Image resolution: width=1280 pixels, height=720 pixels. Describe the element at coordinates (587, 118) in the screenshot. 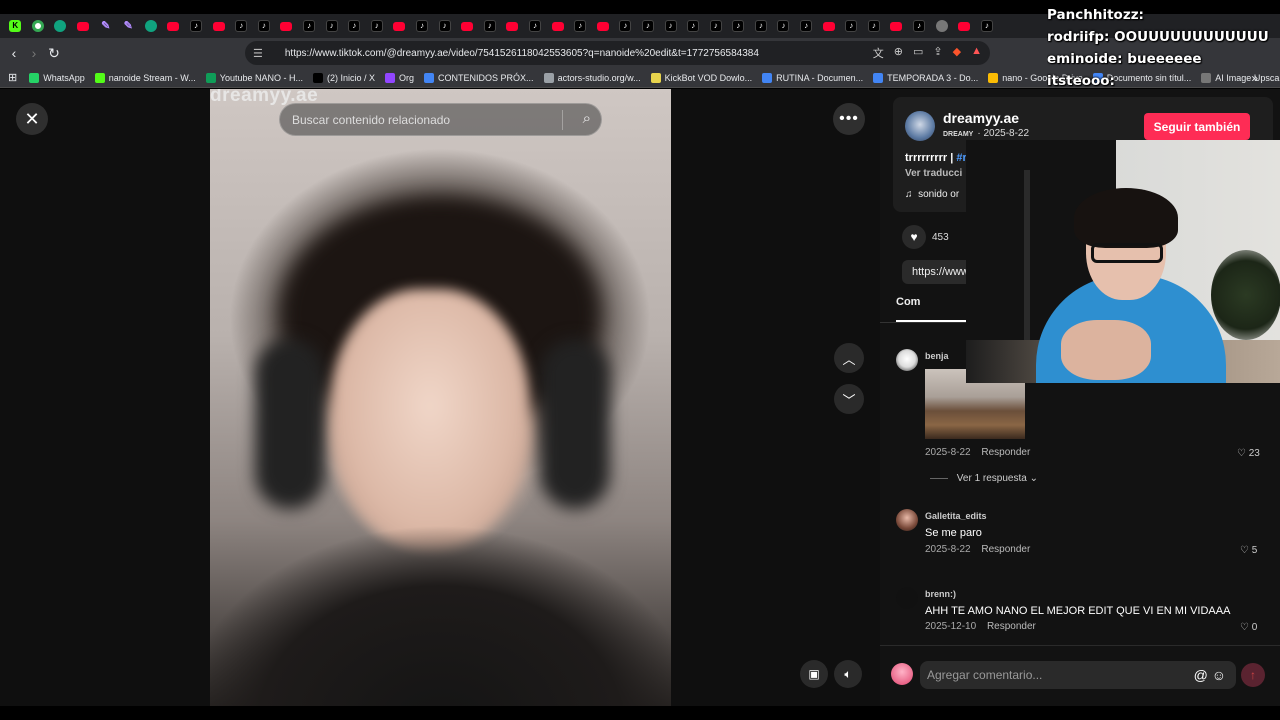

I see `search-icon: ⌕` at that location.